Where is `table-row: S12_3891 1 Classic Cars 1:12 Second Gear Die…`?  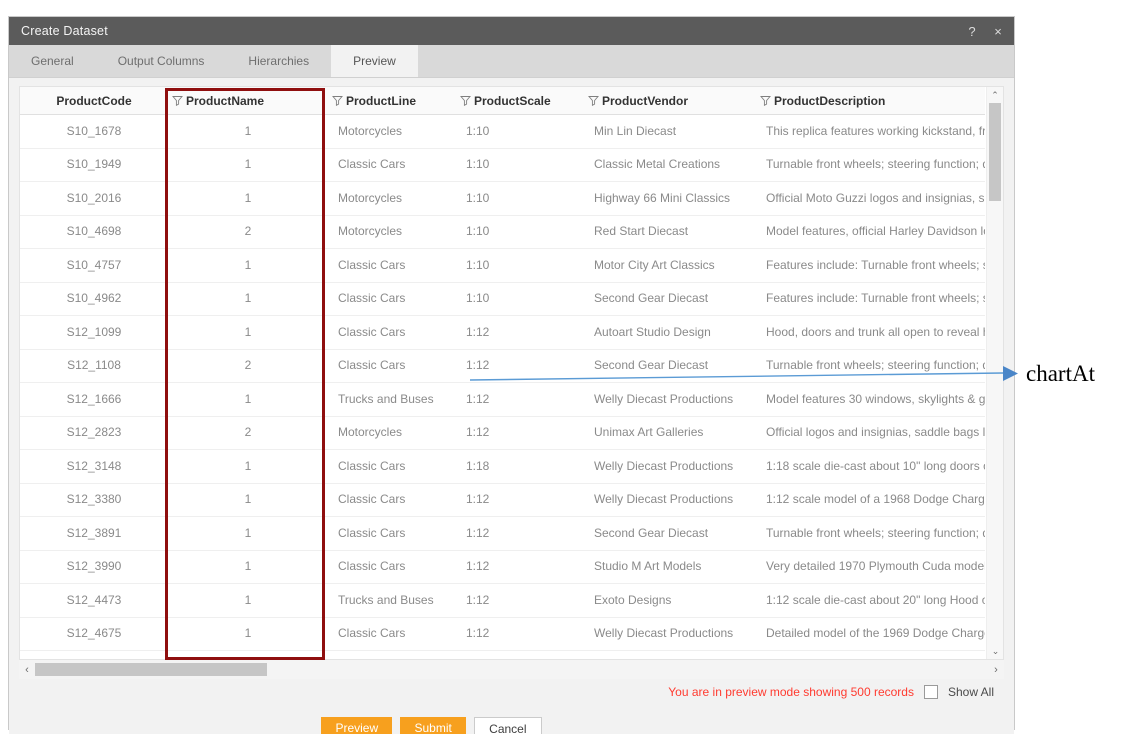
table-row: S12_3891 1 Classic Cars 1:12 Second Gear Die… is located at coordinates (502, 534).